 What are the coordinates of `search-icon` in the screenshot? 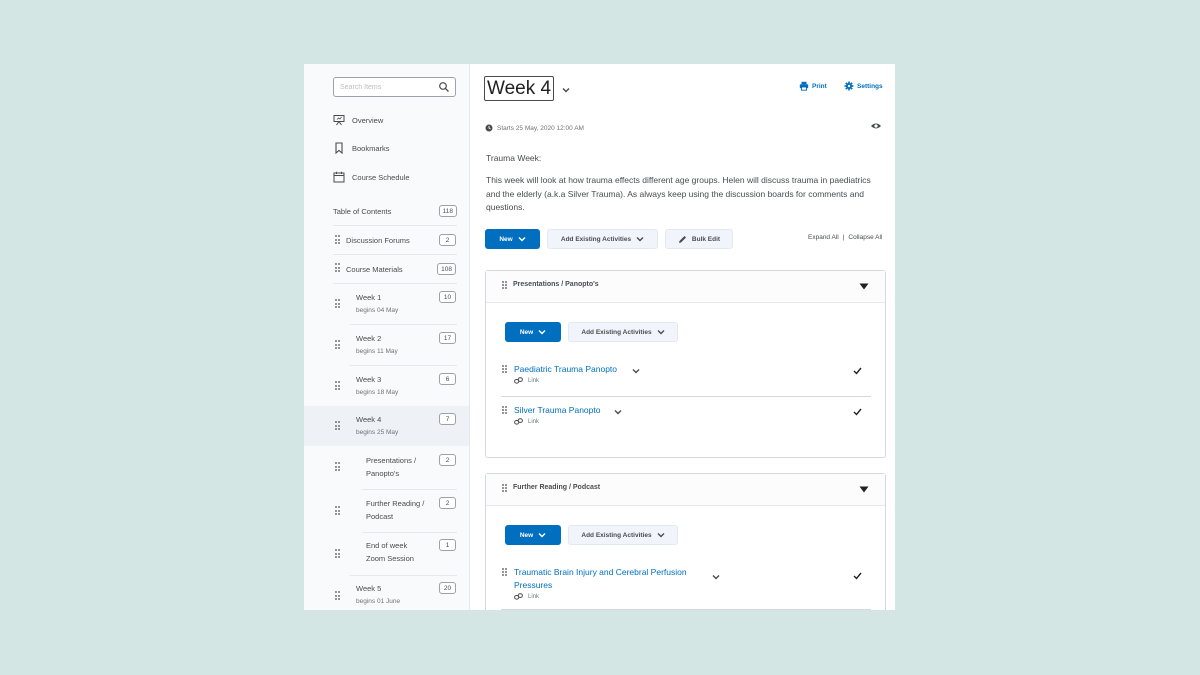 It's located at (444, 87).